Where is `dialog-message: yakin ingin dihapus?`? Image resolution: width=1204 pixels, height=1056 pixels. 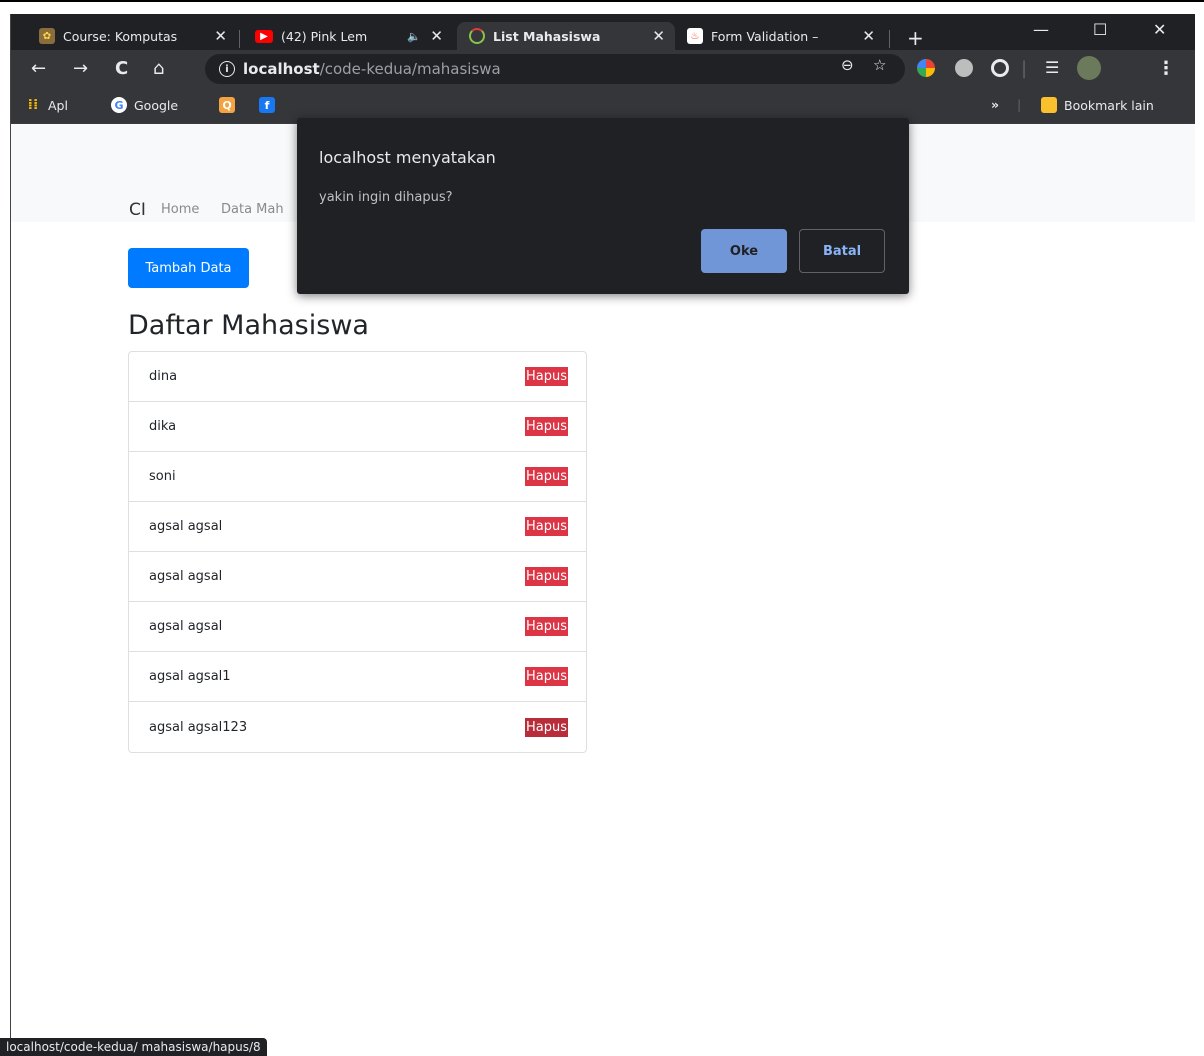 dialog-message: yakin ingin dihapus? is located at coordinates (386, 197).